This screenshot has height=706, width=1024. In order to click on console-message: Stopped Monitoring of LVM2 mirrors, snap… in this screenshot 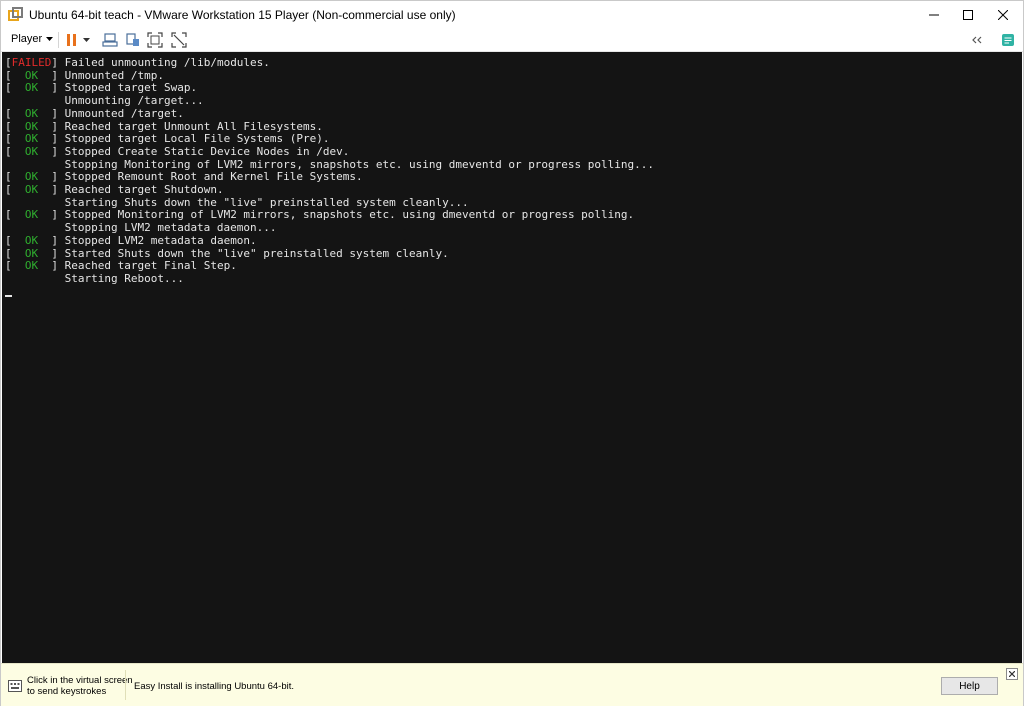, I will do `click(349, 215)`.